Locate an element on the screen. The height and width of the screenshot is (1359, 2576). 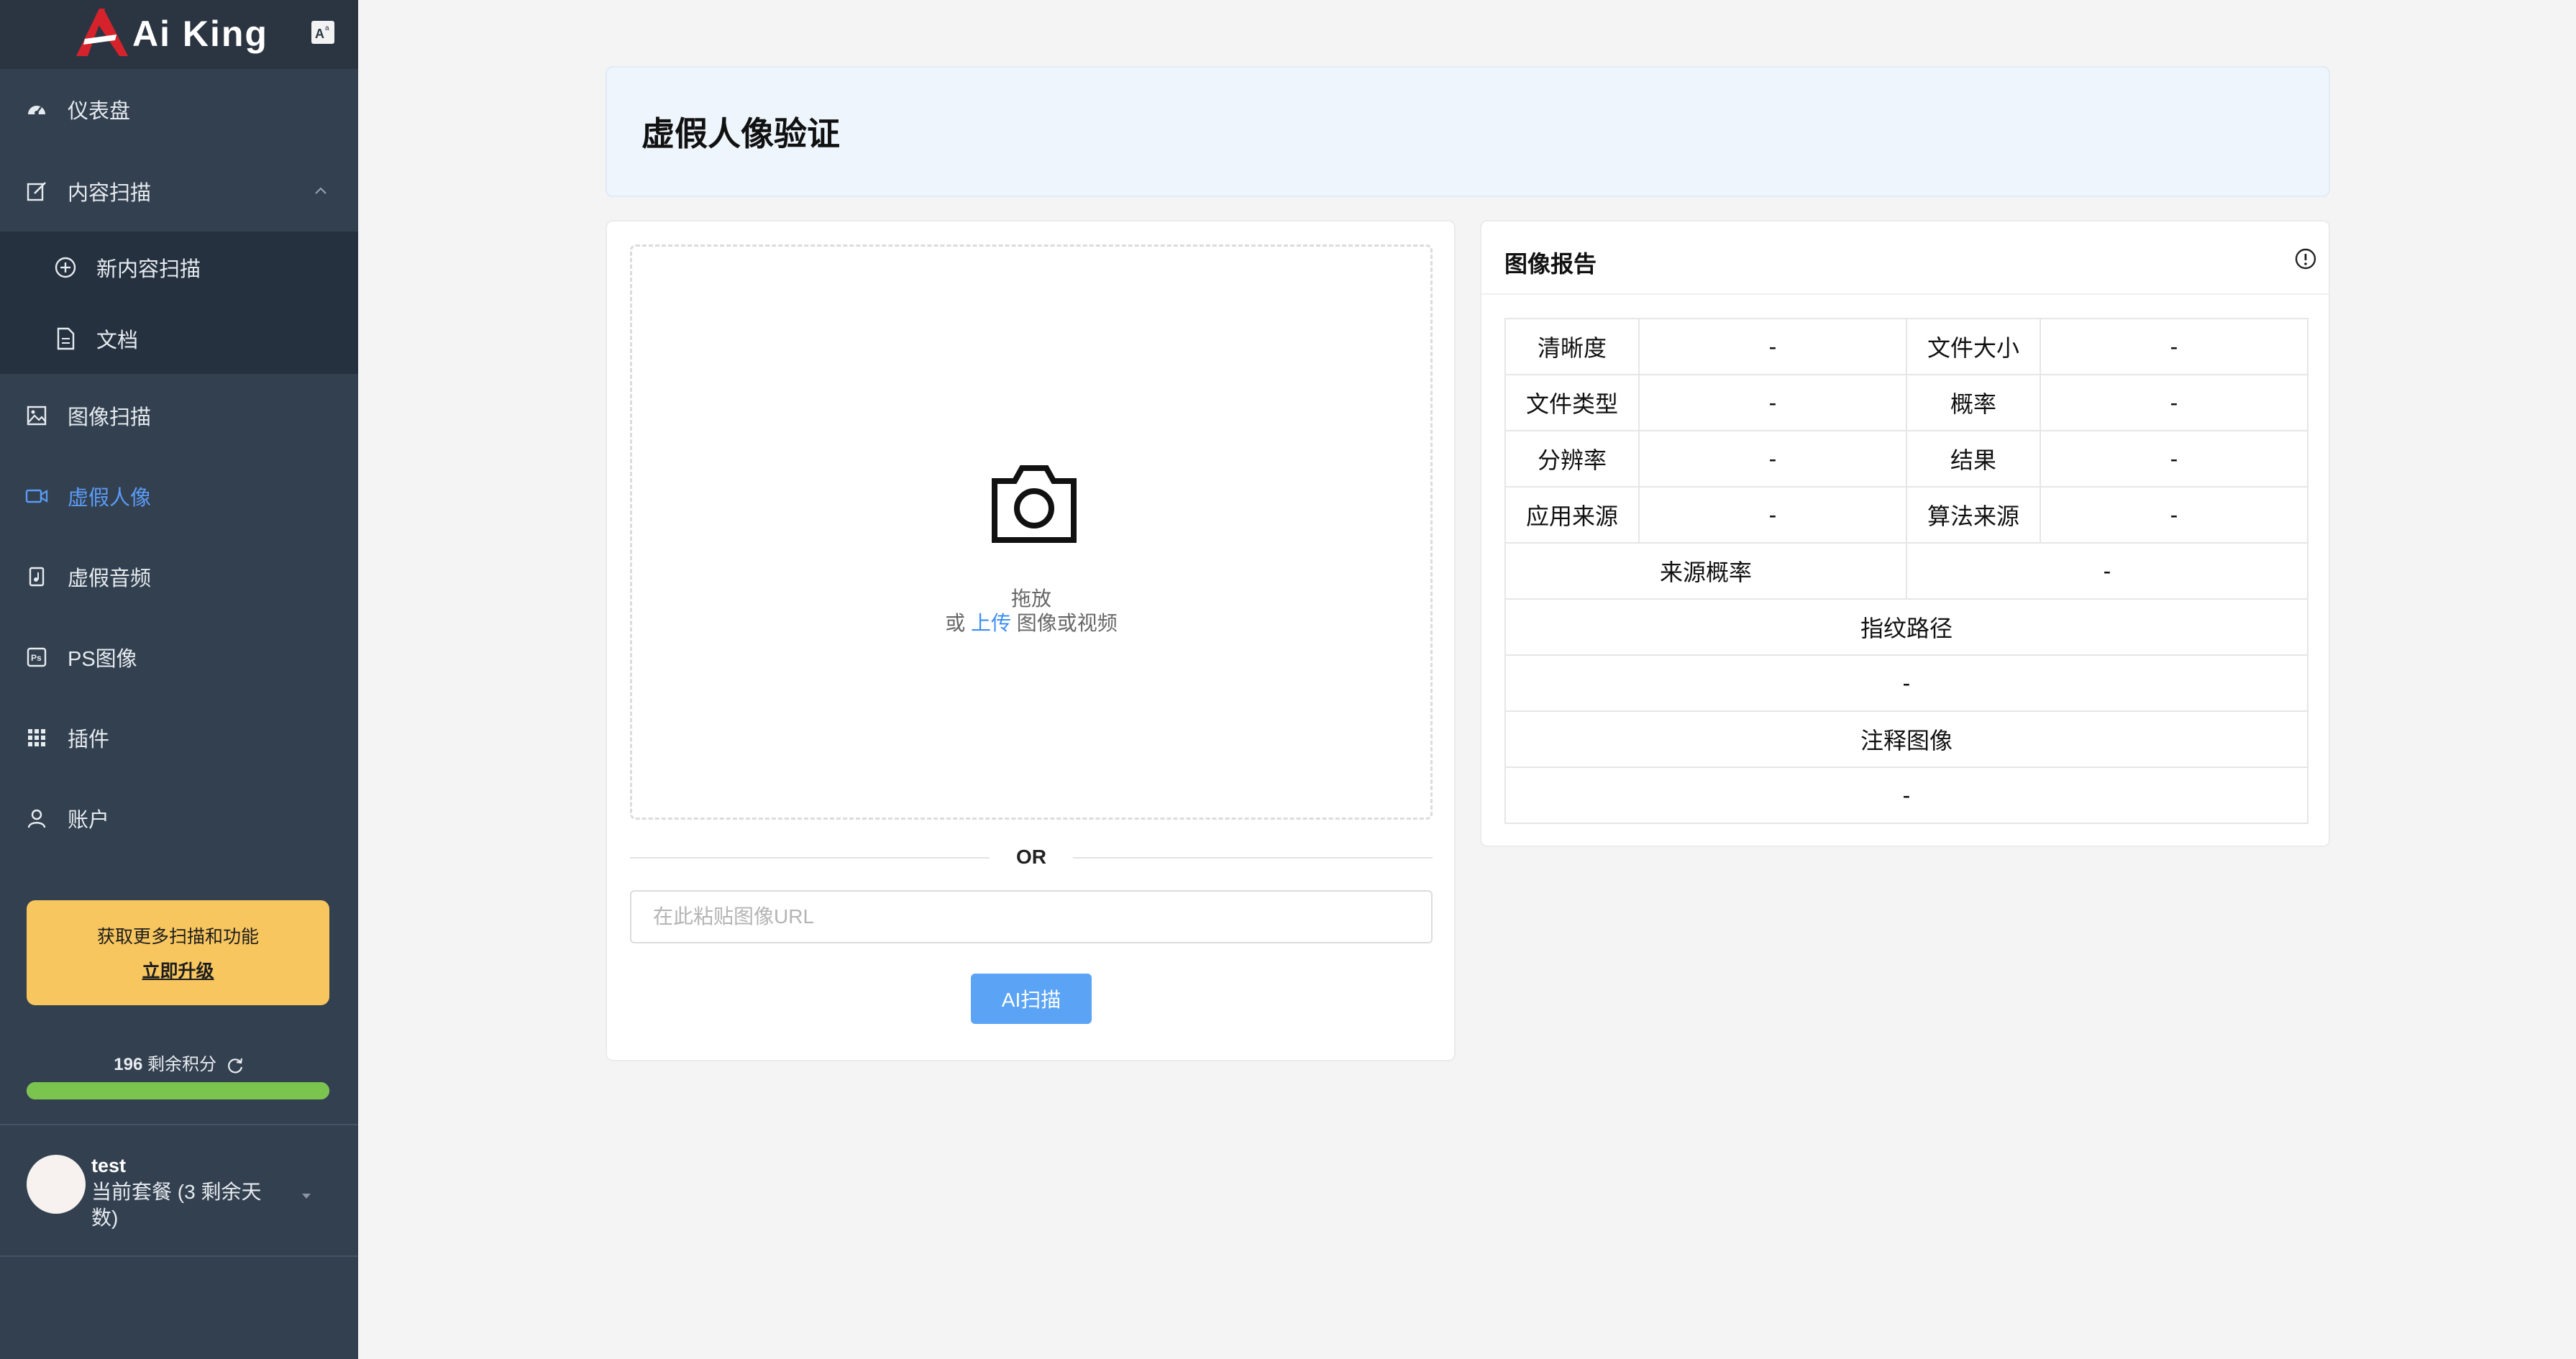
sidebar-item-fake-audio: 虚假音频 is located at coordinates (179, 576).